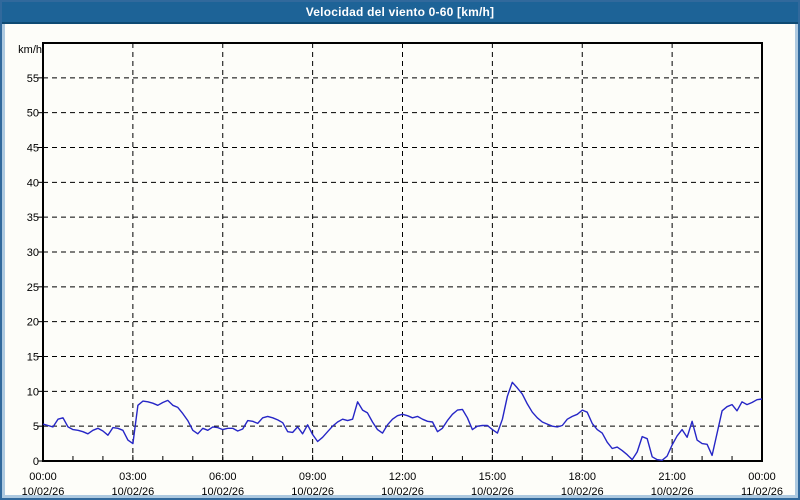  I want to click on x-tick-time-label: 12:00, so click(403, 477).